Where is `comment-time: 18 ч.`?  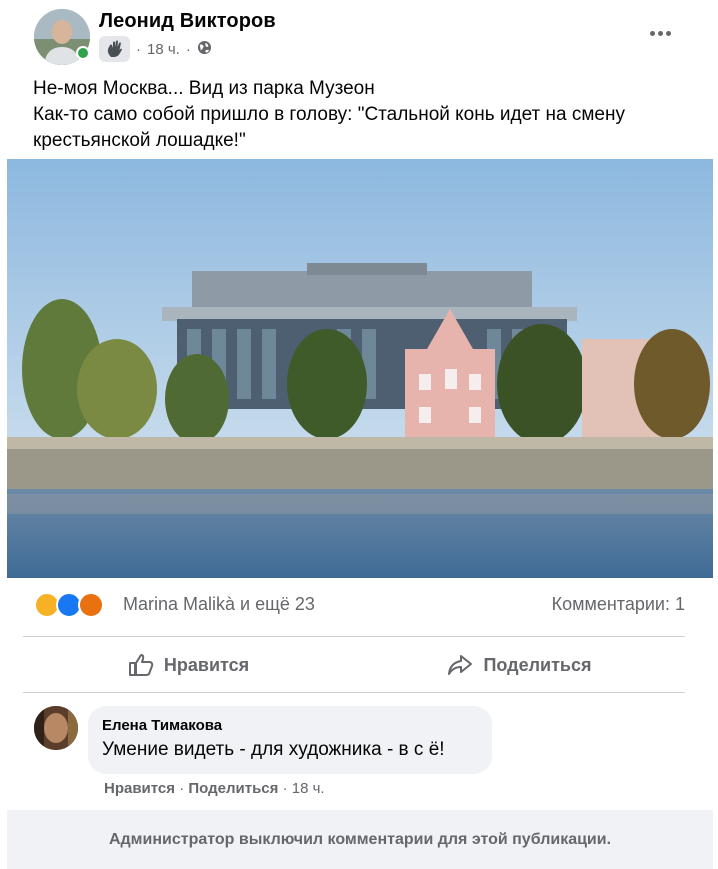 comment-time: 18 ч. is located at coordinates (308, 788).